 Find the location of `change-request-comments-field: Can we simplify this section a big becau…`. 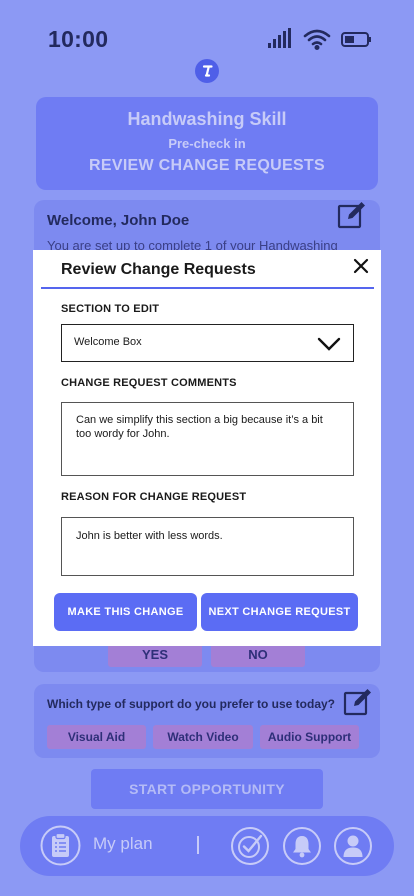

change-request-comments-field: Can we simplify this section a big becau… is located at coordinates (207, 439).